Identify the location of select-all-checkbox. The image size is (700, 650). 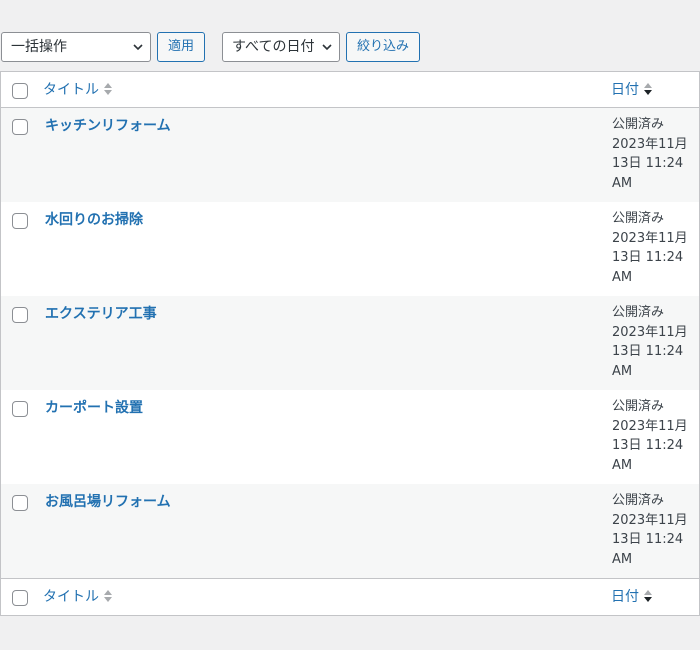
(20, 91).